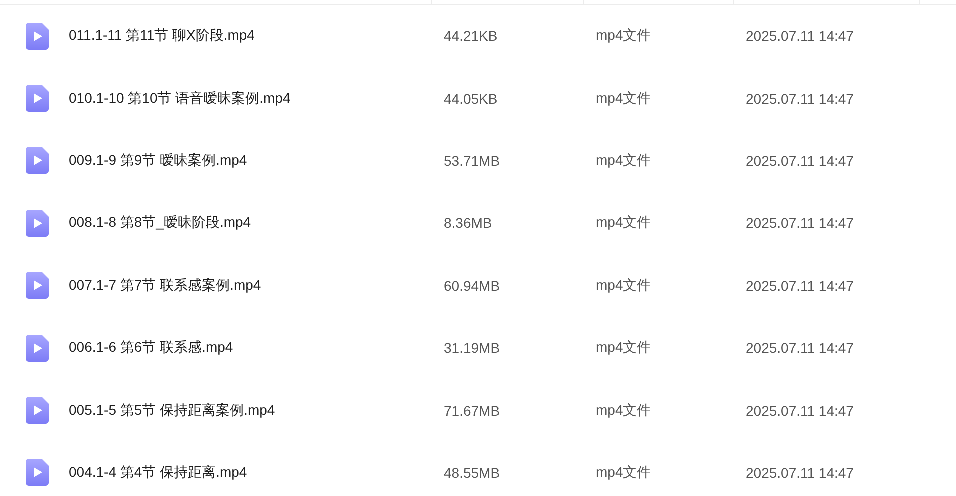  I want to click on file-name: 011.1-11 第11节 聊X阶段.mp4, so click(162, 36).